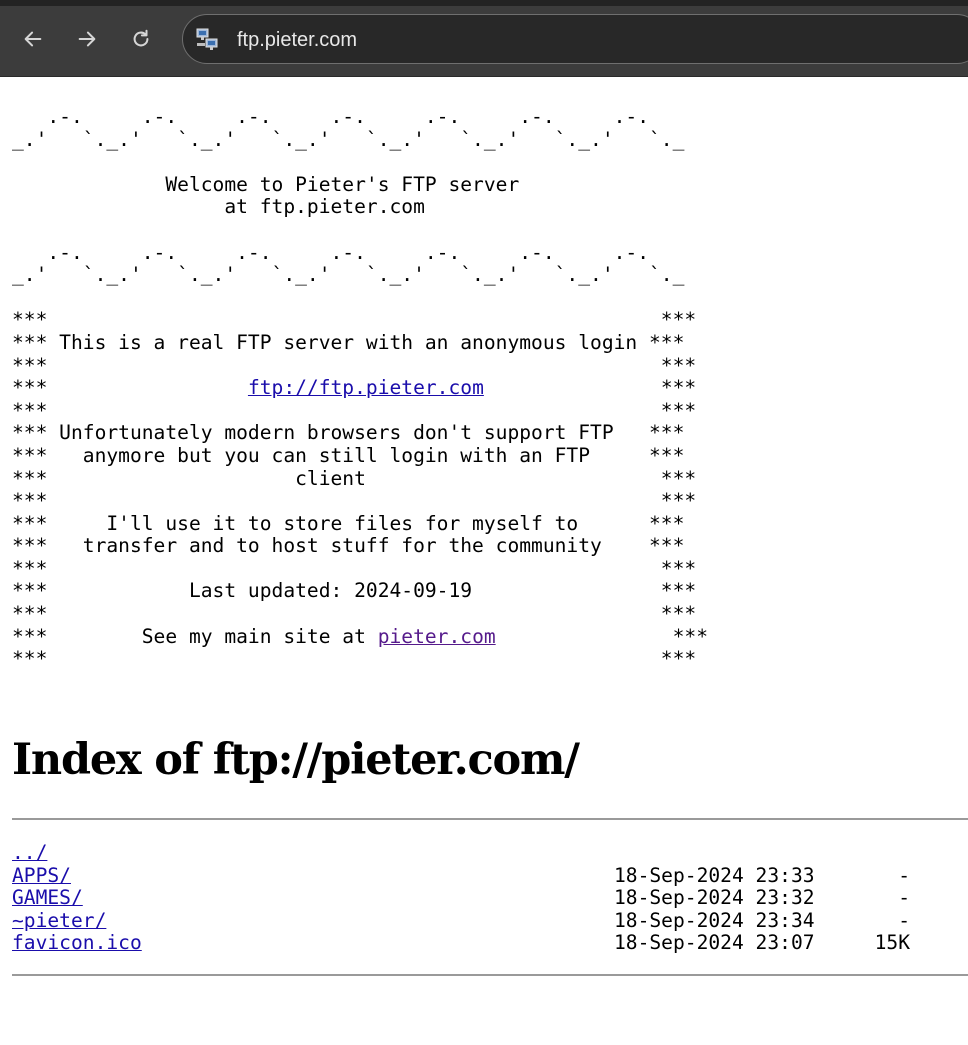 The image size is (968, 1045). What do you see at coordinates (714, 898) in the screenshot?
I see `modified-date: 18-Sep-2024 23:32` at bounding box center [714, 898].